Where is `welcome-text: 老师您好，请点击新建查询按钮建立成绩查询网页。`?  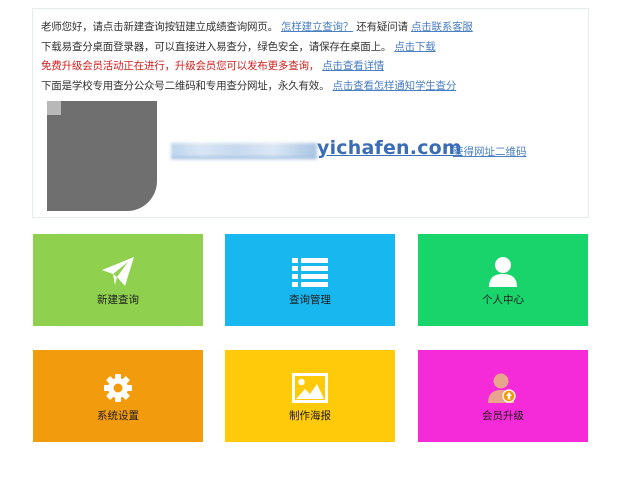
welcome-text: 老师您好，请点击新建查询按钮建立成绩查询网页。 is located at coordinates (159, 27).